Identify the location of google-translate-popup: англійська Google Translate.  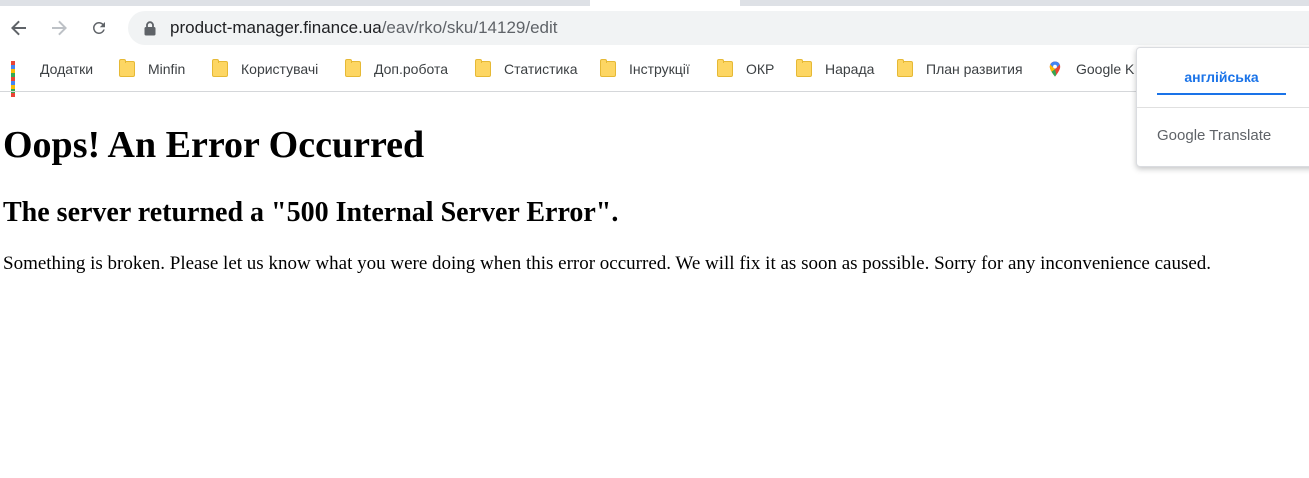
(1222, 107).